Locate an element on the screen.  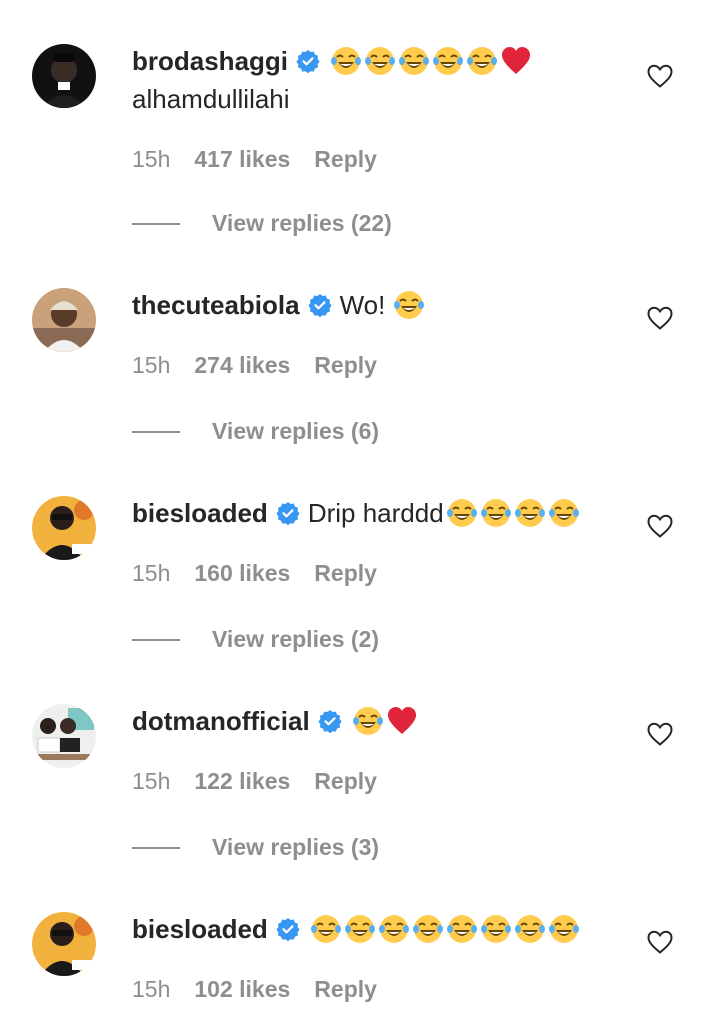
view-replies-button: View replies (2) is located at coordinates (255, 639).